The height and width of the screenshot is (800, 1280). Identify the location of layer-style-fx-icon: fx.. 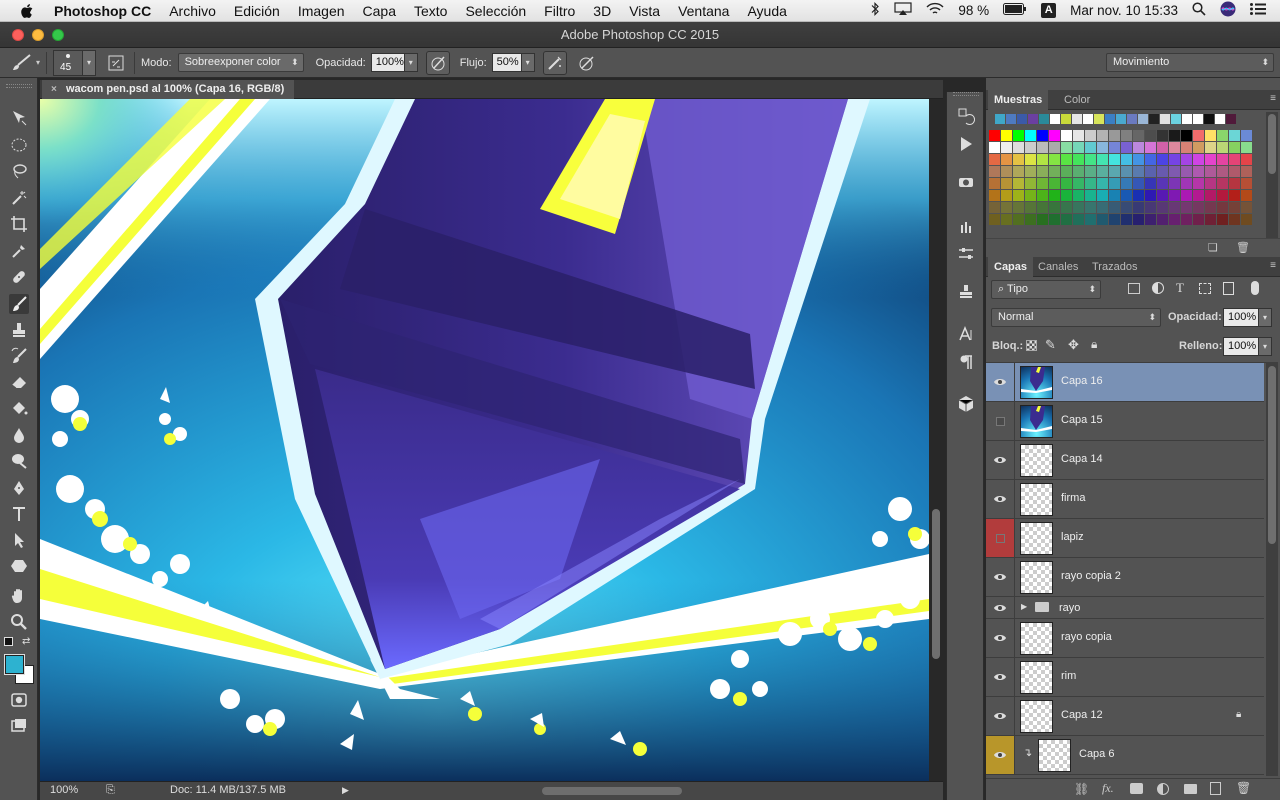
(1108, 788).